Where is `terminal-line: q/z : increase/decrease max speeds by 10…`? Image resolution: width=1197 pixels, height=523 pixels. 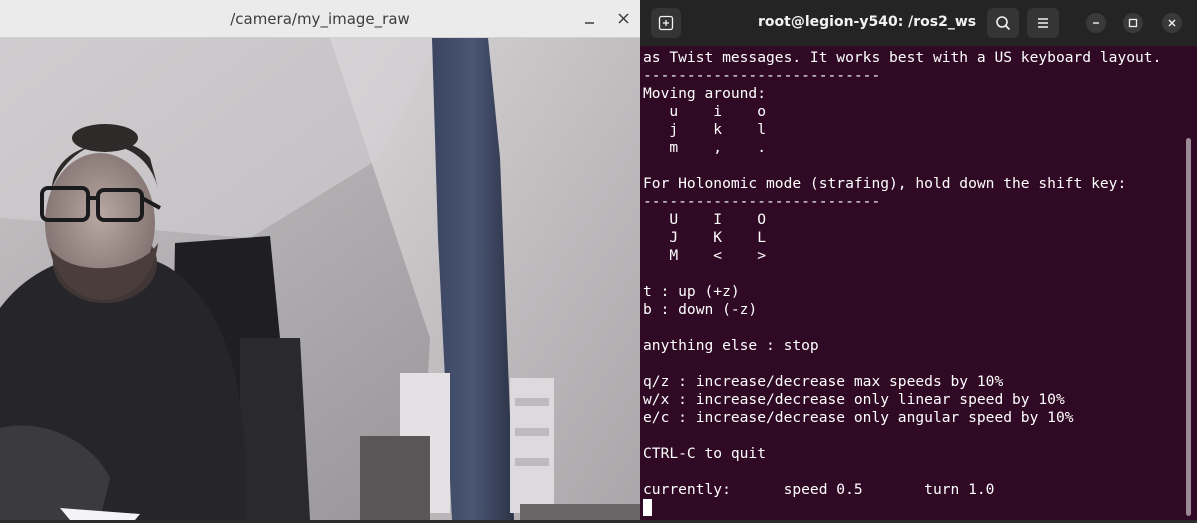 terminal-line: q/z : increase/decrease max speeds by 10… is located at coordinates (823, 381).